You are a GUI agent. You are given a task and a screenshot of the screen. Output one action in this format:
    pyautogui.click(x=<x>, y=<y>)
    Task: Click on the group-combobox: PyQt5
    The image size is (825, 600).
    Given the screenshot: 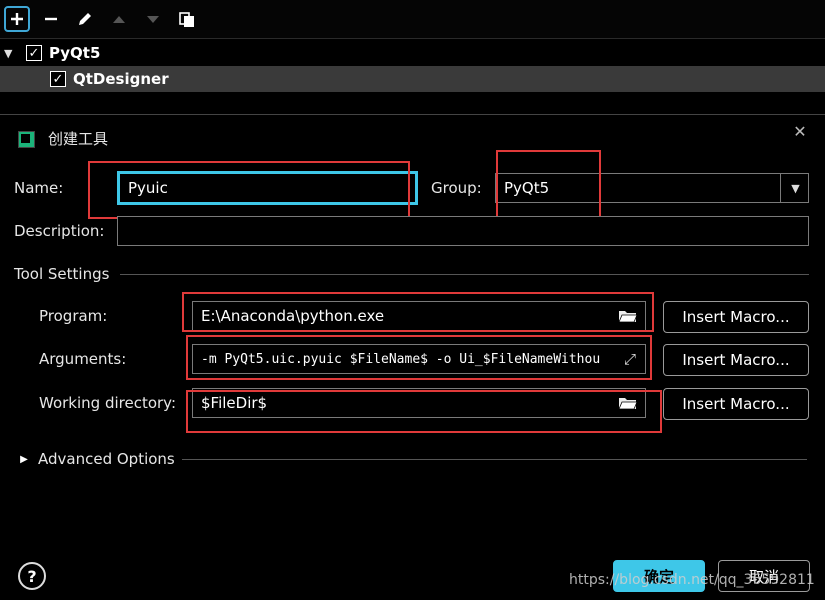 What is the action you would take?
    pyautogui.click(x=652, y=188)
    